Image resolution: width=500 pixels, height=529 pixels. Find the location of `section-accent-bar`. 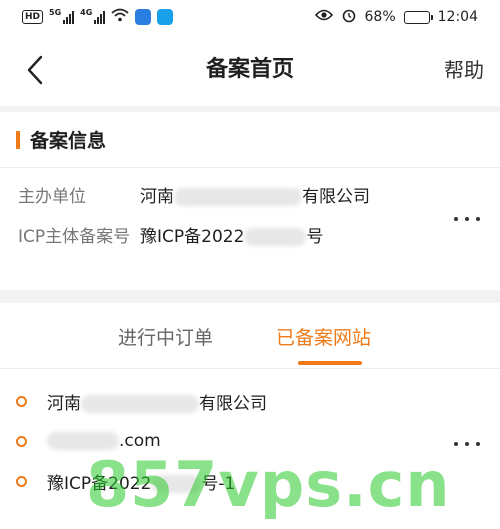

section-accent-bar is located at coordinates (18, 139).